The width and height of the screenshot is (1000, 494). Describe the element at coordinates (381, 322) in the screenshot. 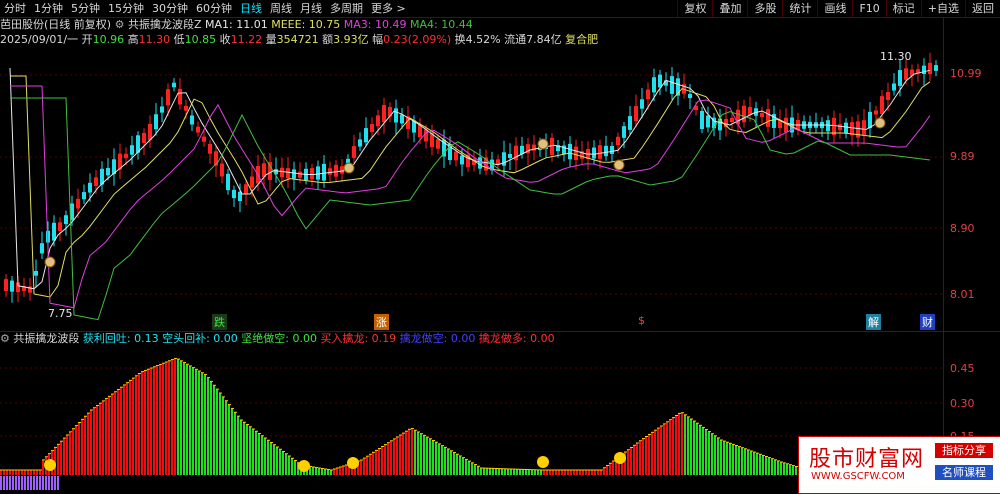

I see `event-marker-zhang: 涨` at that location.